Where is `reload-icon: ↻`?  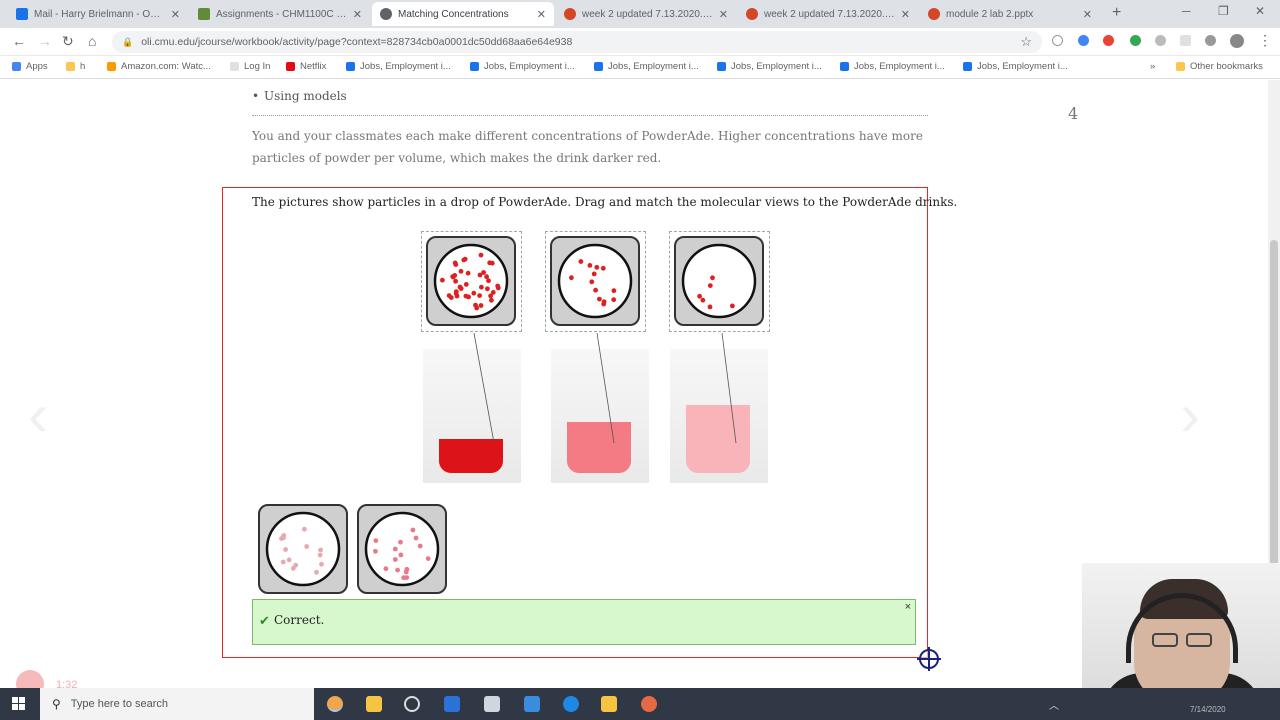
reload-icon: ↻ is located at coordinates (68, 41).